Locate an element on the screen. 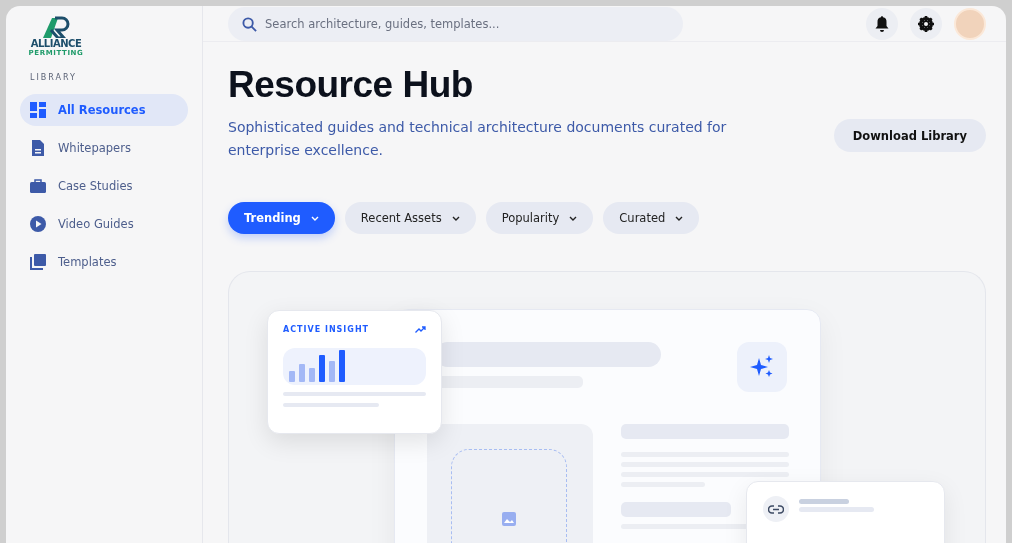  link-icon is located at coordinates (776, 509).